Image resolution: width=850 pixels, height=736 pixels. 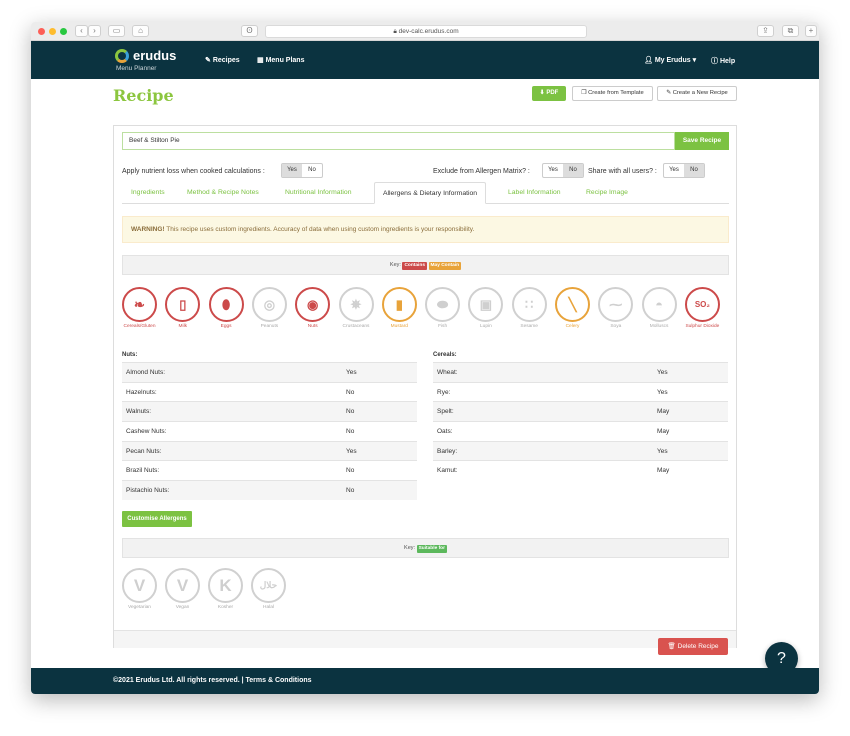 I want to click on exclude-matrix-no: No, so click(x=573, y=170).